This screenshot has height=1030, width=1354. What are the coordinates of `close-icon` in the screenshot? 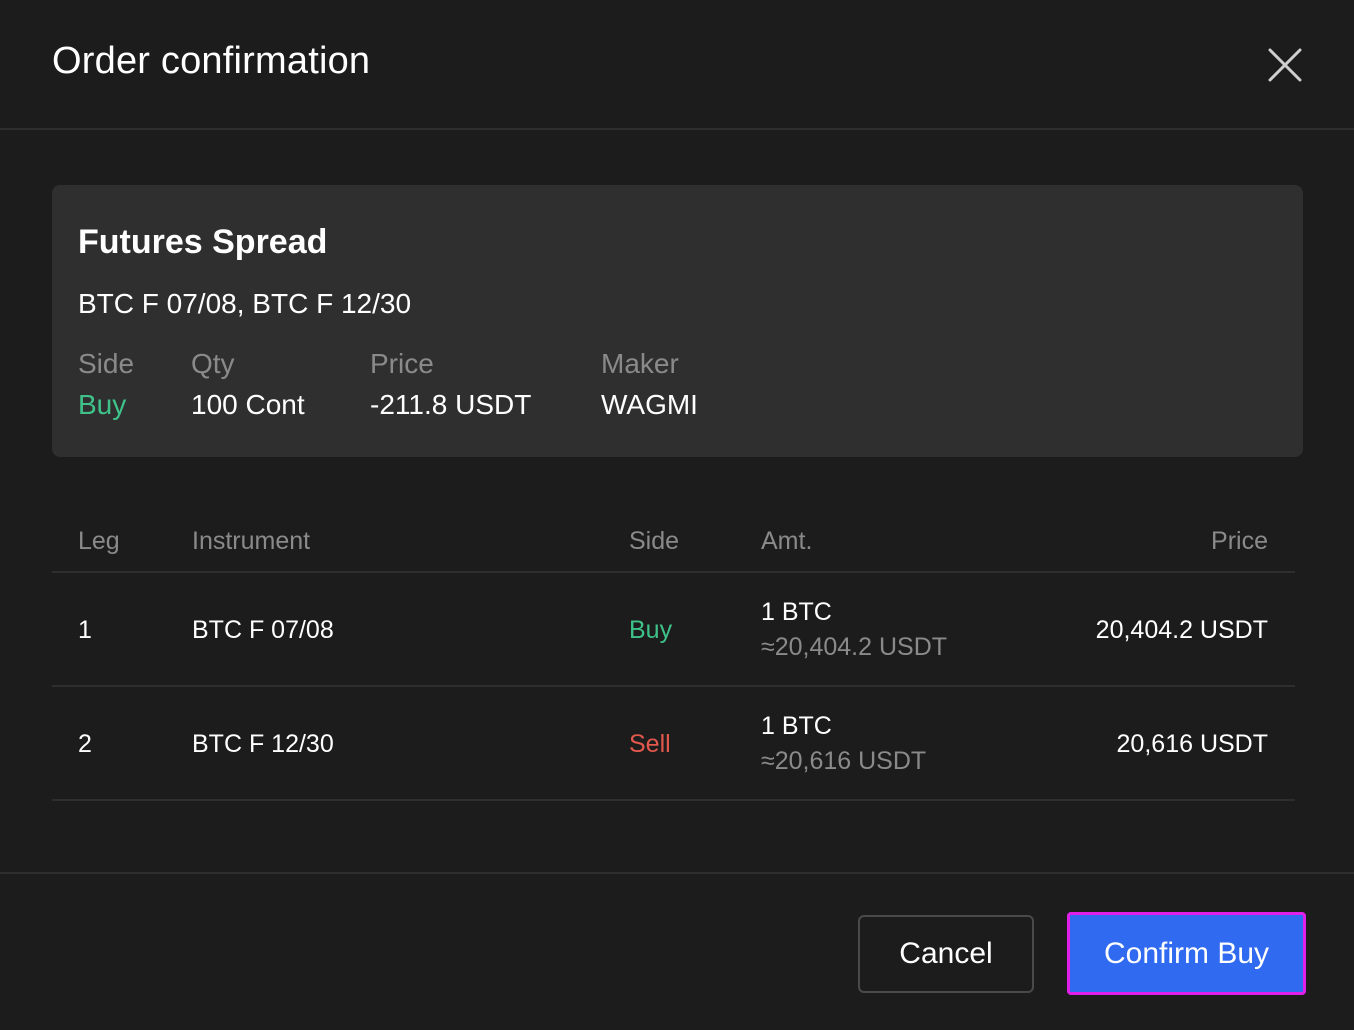 It's located at (1285, 65).